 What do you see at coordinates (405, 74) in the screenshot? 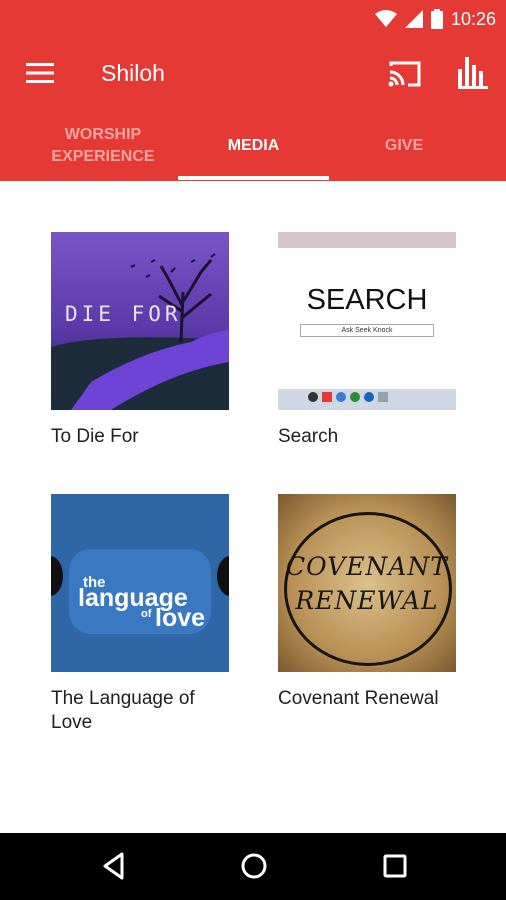
I see `cast-icon` at bounding box center [405, 74].